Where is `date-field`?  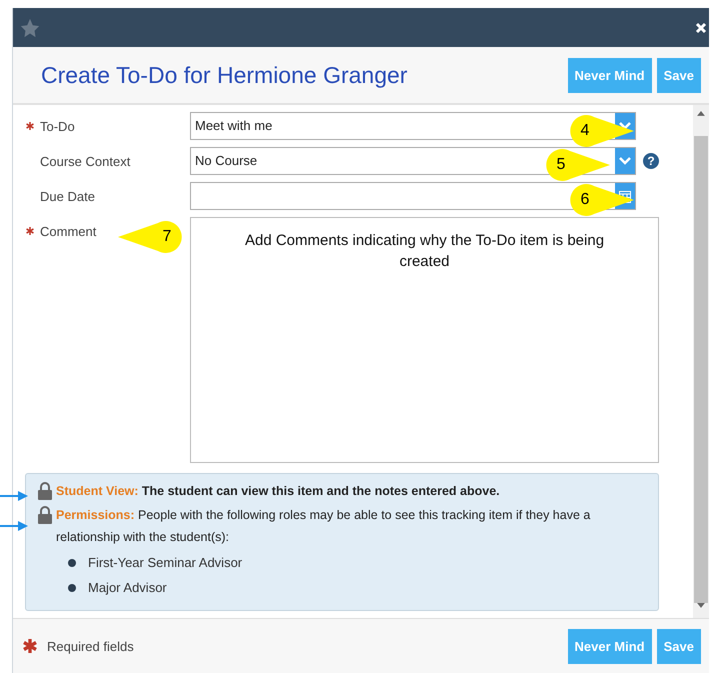
date-field is located at coordinates (413, 196).